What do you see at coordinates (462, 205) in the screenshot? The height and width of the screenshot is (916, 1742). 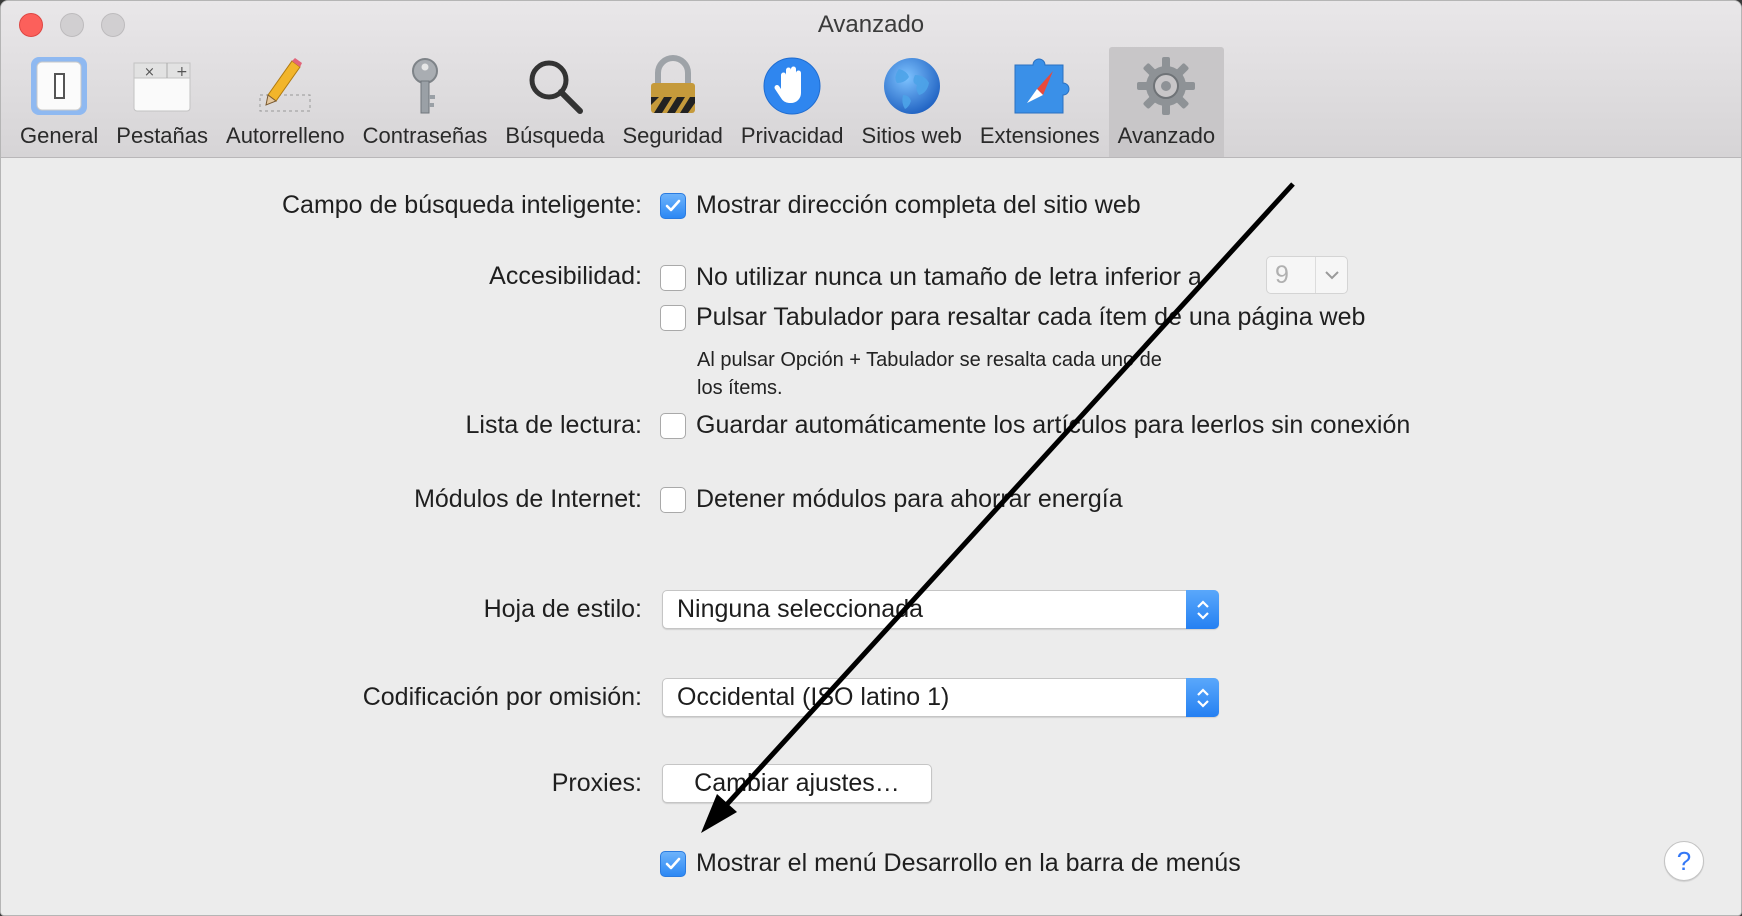 I see `smart-search-label: Campo de búsqueda inteligente:` at bounding box center [462, 205].